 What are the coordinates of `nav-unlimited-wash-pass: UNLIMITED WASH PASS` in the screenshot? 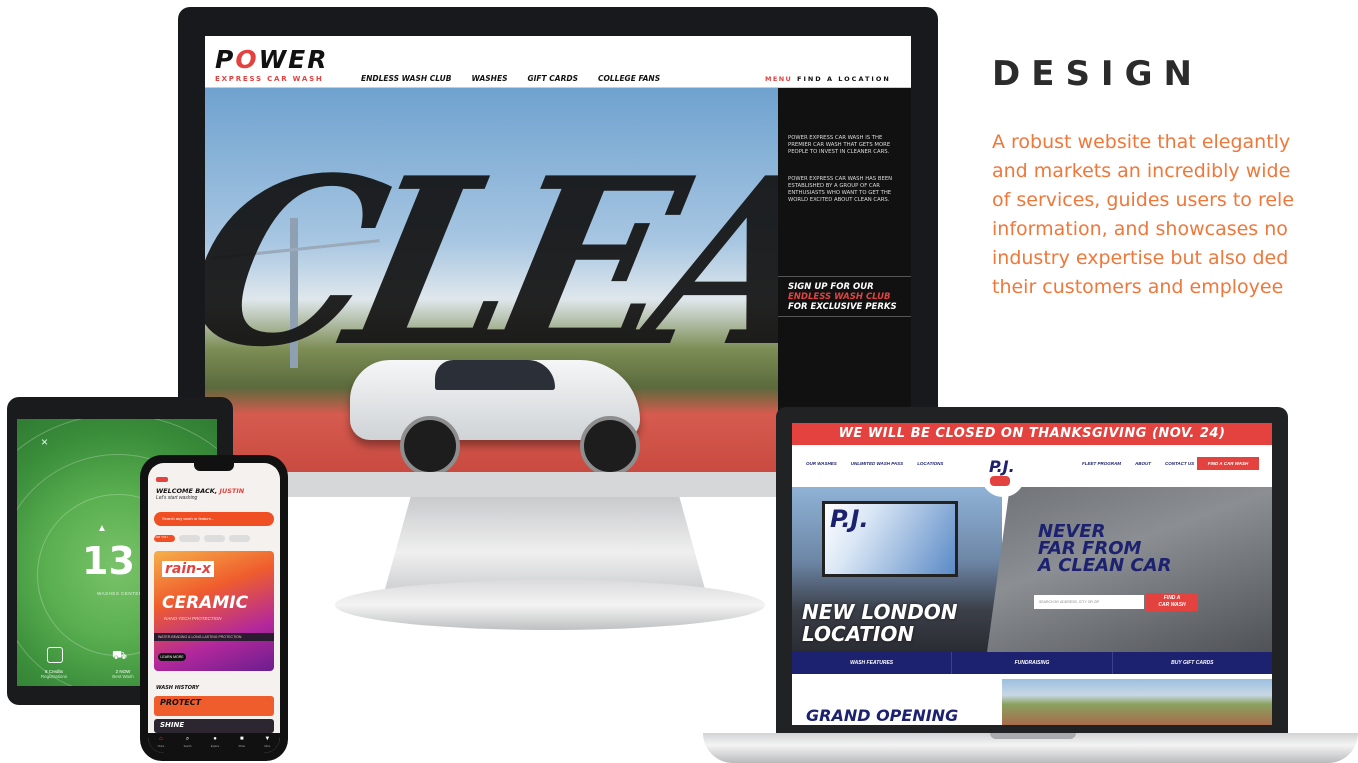 It's located at (877, 463).